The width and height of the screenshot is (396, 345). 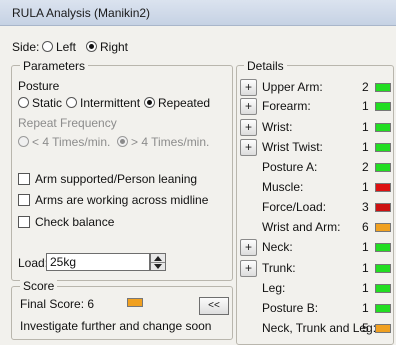 What do you see at coordinates (47, 103) in the screenshot?
I see `posture-static-label: Static` at bounding box center [47, 103].